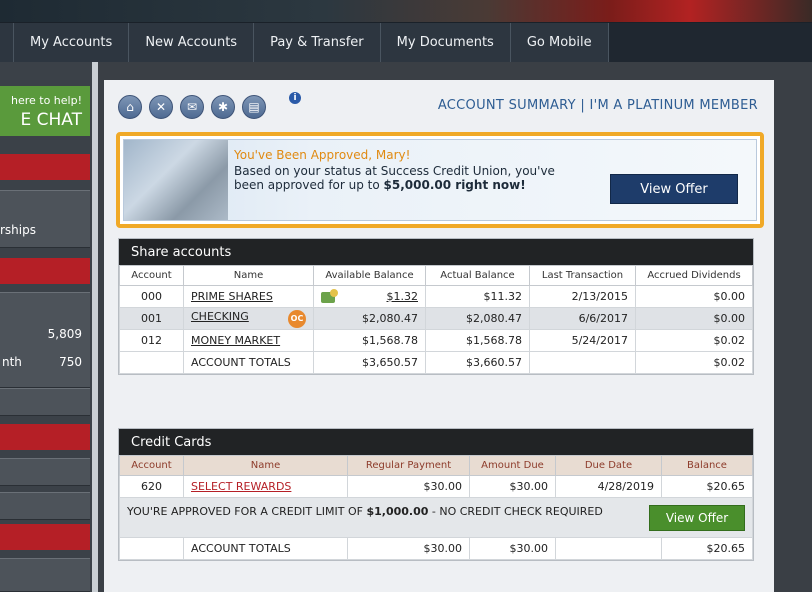 The height and width of the screenshot is (592, 812). Describe the element at coordinates (317, 42) in the screenshot. I see `tab-pay-transfer: Pay & Transfer` at that location.